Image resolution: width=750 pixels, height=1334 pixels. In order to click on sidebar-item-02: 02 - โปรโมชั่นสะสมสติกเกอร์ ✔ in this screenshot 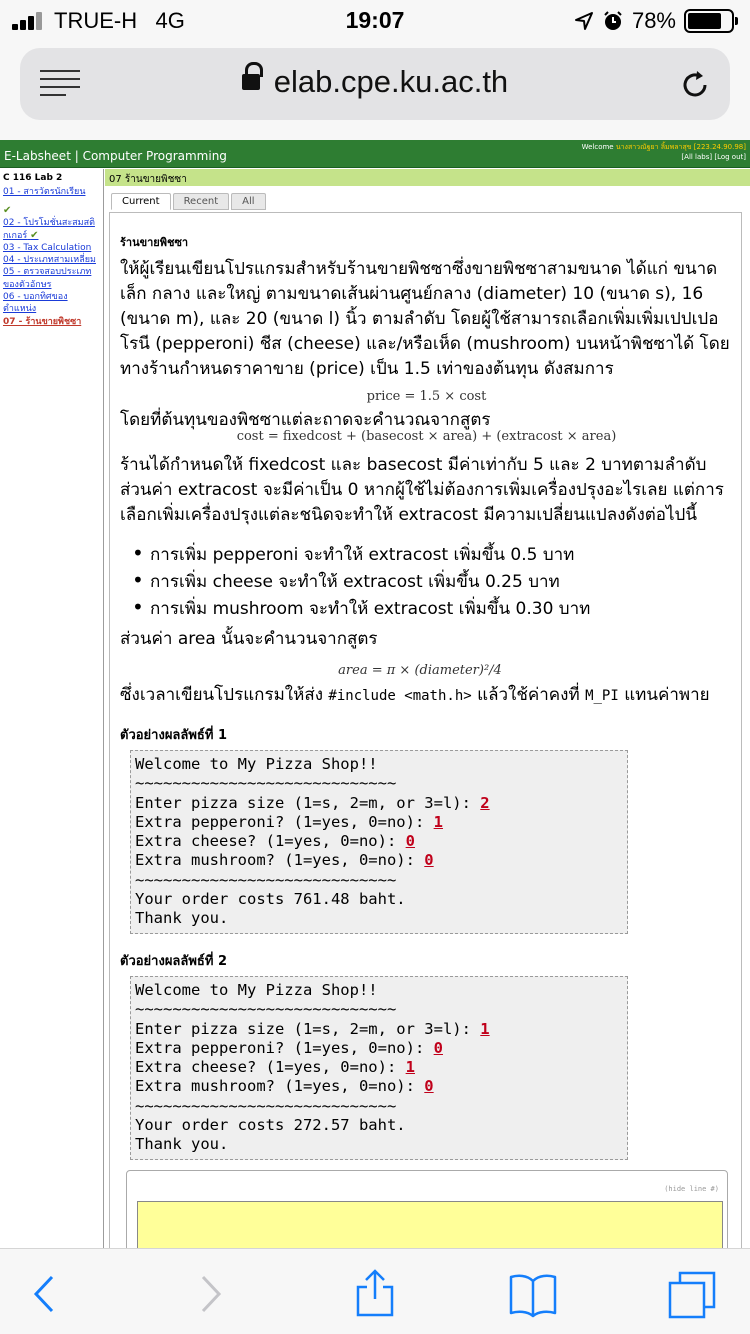, I will do `click(51, 229)`.